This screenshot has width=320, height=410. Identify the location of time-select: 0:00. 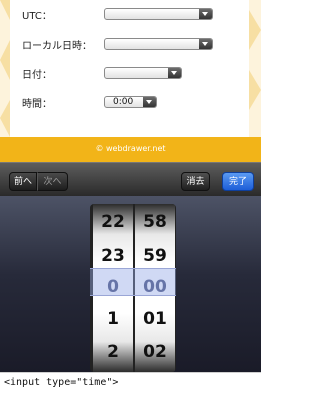
(130, 102).